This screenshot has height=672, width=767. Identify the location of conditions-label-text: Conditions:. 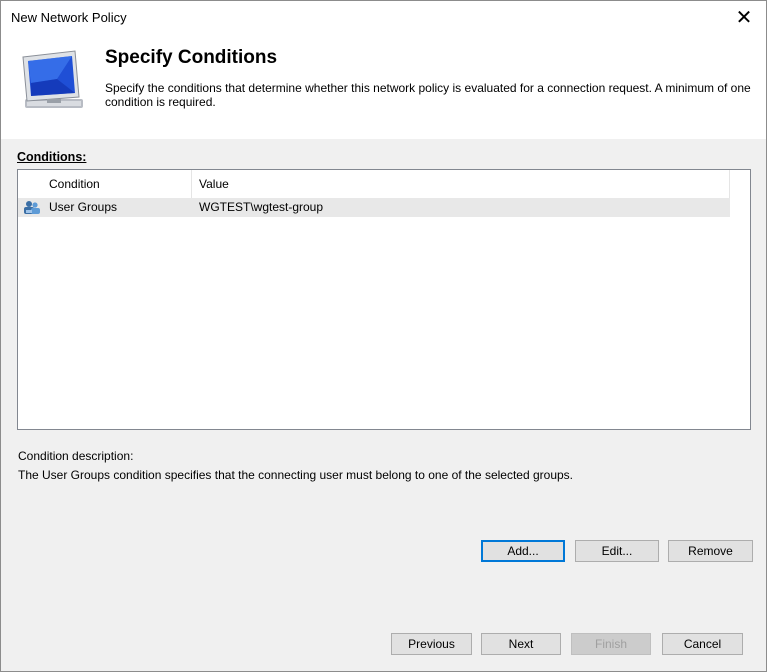
(52, 157).